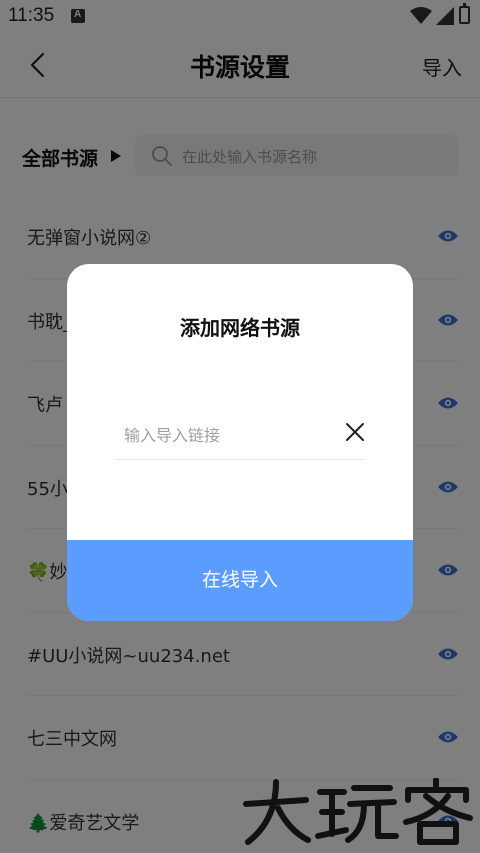 The image size is (480, 853). What do you see at coordinates (240, 435) in the screenshot?
I see `url-input: 输入导入链接` at bounding box center [240, 435].